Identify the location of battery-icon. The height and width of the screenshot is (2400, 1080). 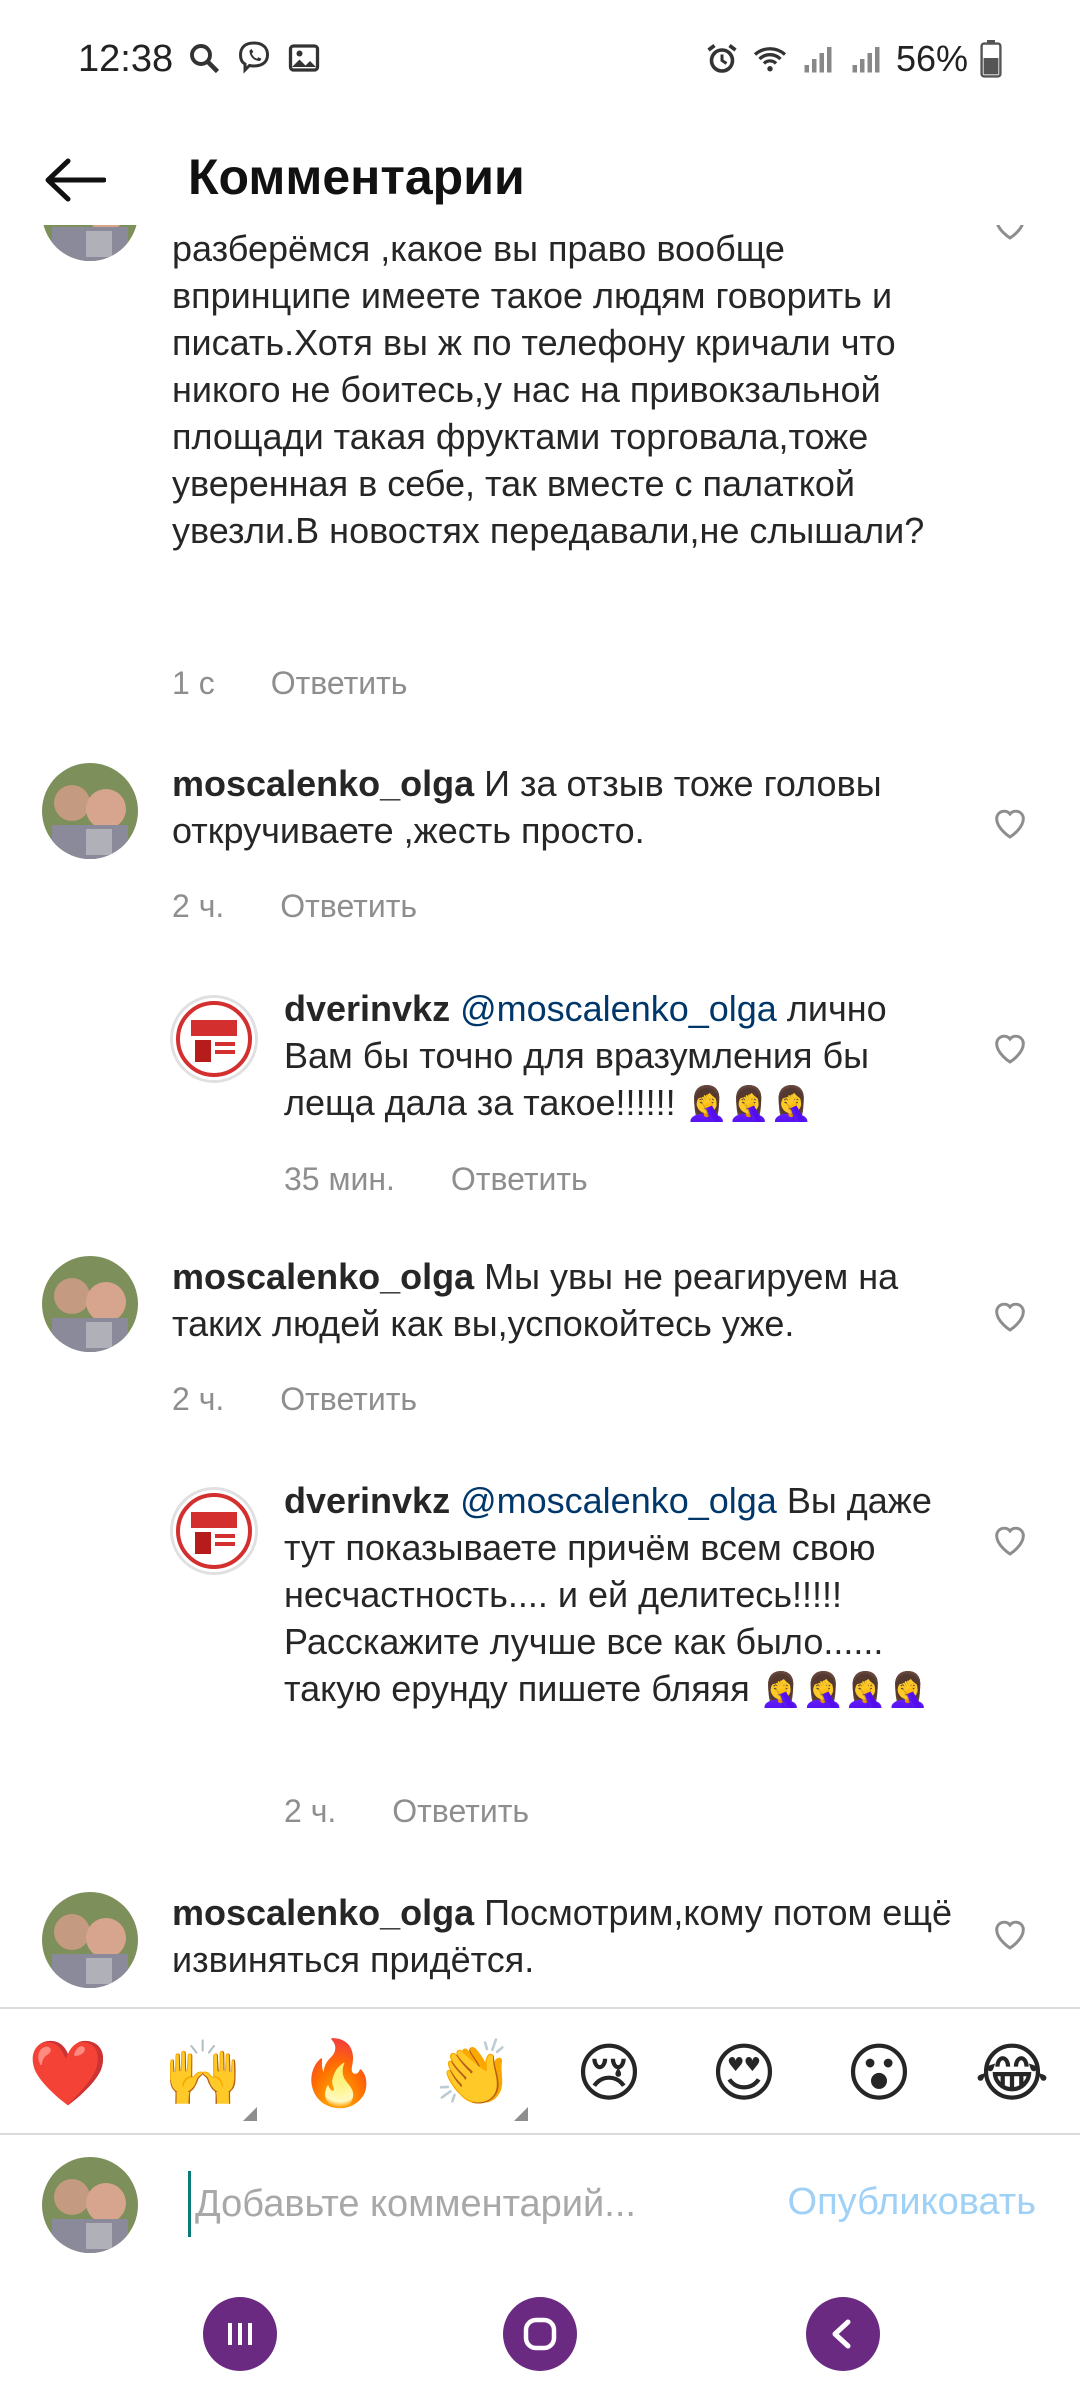
(991, 59).